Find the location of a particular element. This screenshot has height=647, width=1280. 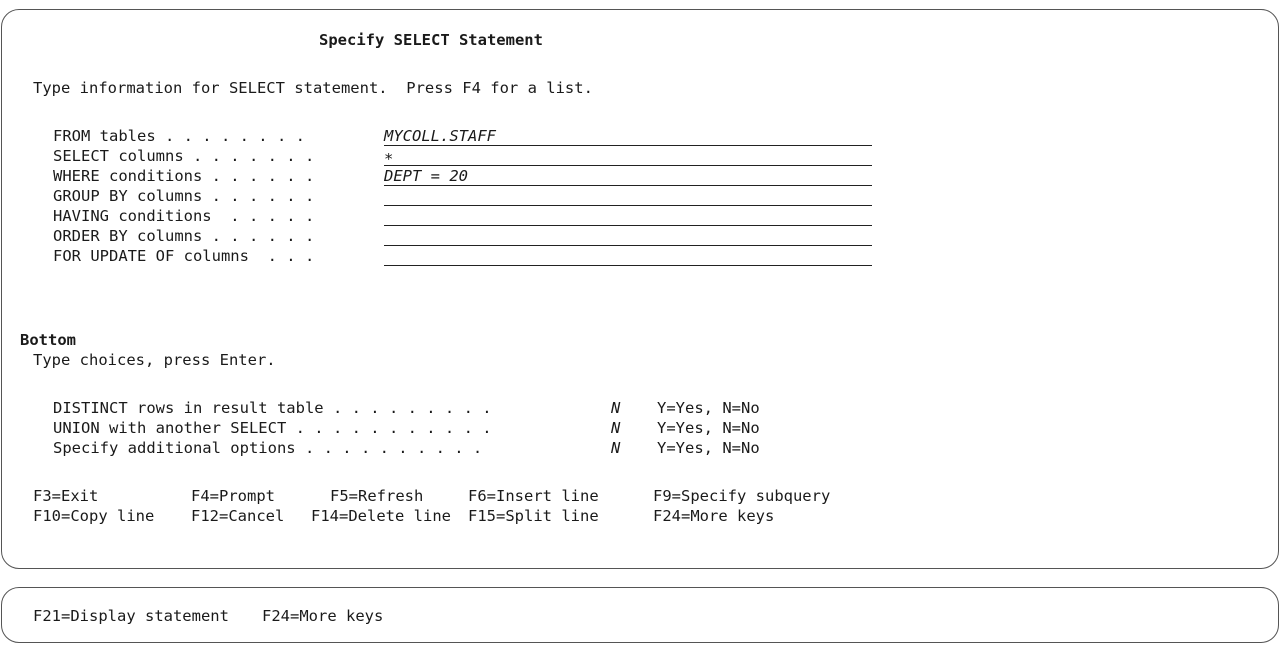

f3-exit-key: F3=Exit is located at coordinates (65, 496).